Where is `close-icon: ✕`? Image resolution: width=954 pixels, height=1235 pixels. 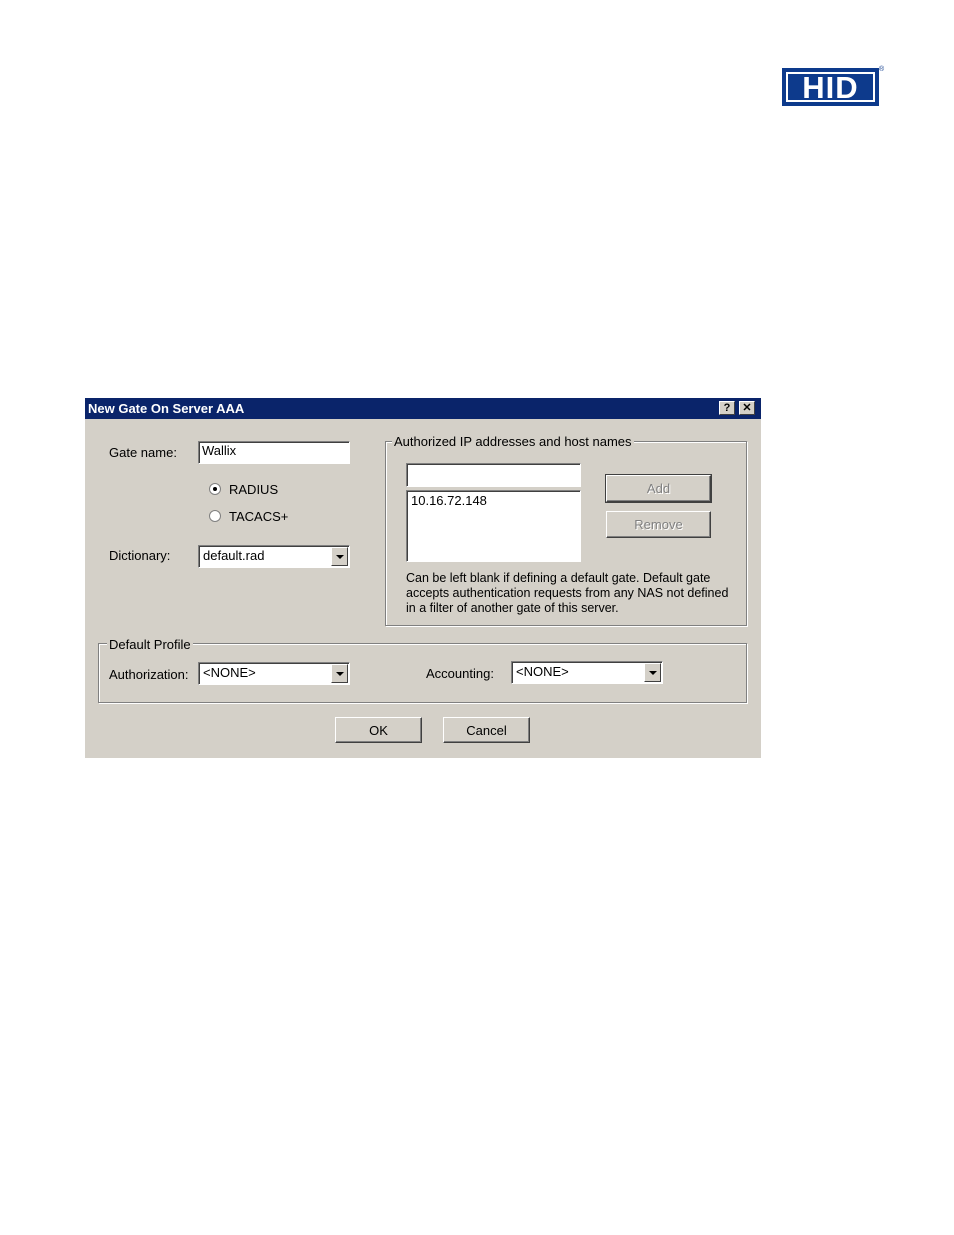 close-icon: ✕ is located at coordinates (747, 407).